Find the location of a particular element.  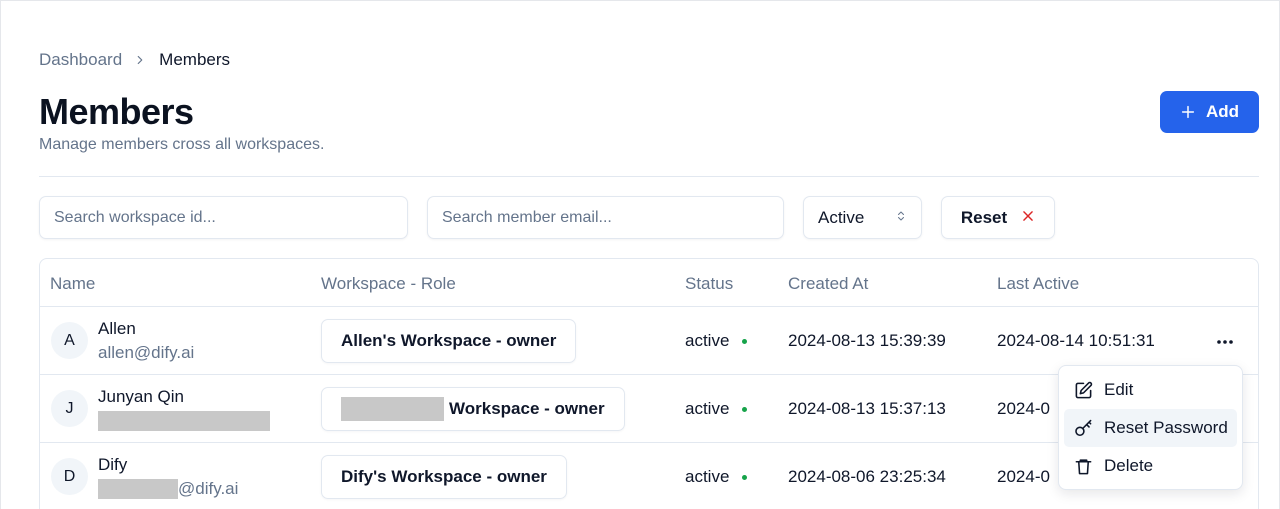

workspace-role-text: Allen's Workspace - owner is located at coordinates (449, 340).